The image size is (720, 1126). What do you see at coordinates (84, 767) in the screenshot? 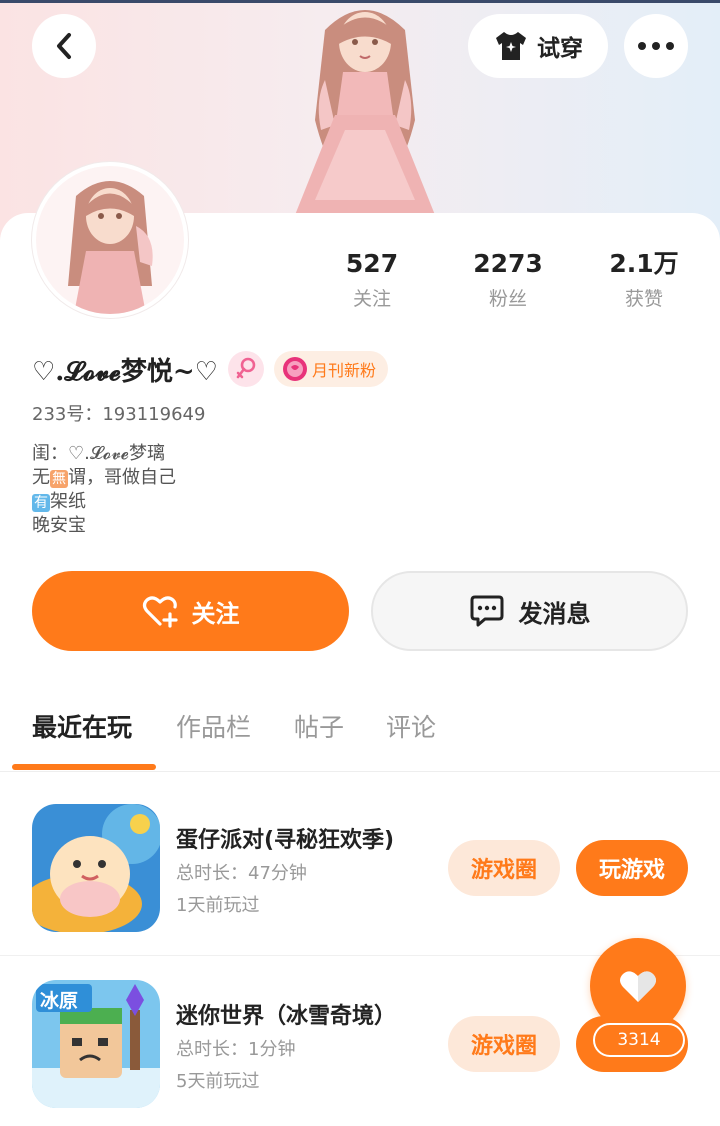
I see `active-tab-indicator` at bounding box center [84, 767].